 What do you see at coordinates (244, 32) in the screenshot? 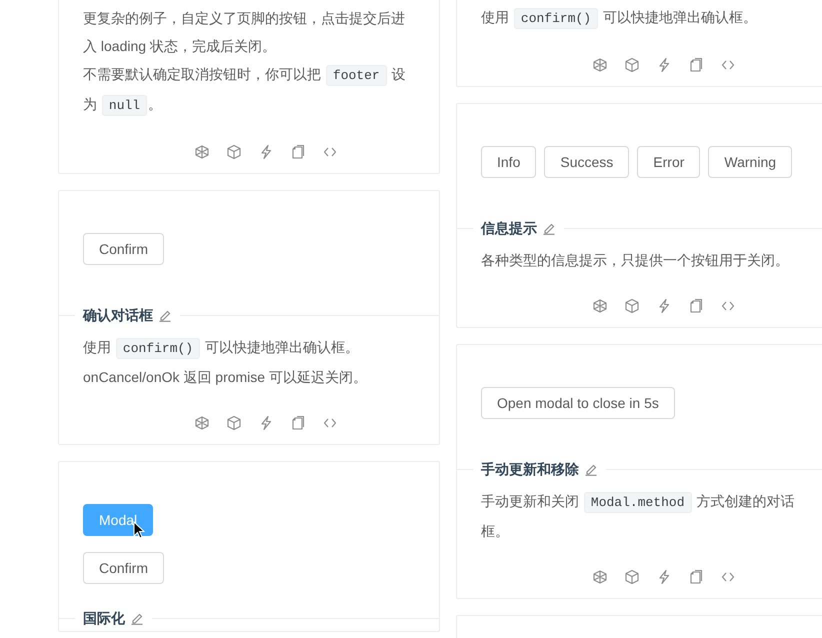
I see `description-text: 更复杂的例子，自定义了页脚的按钮，点击提交后进入 loading 状态，完成后关闭。` at bounding box center [244, 32].